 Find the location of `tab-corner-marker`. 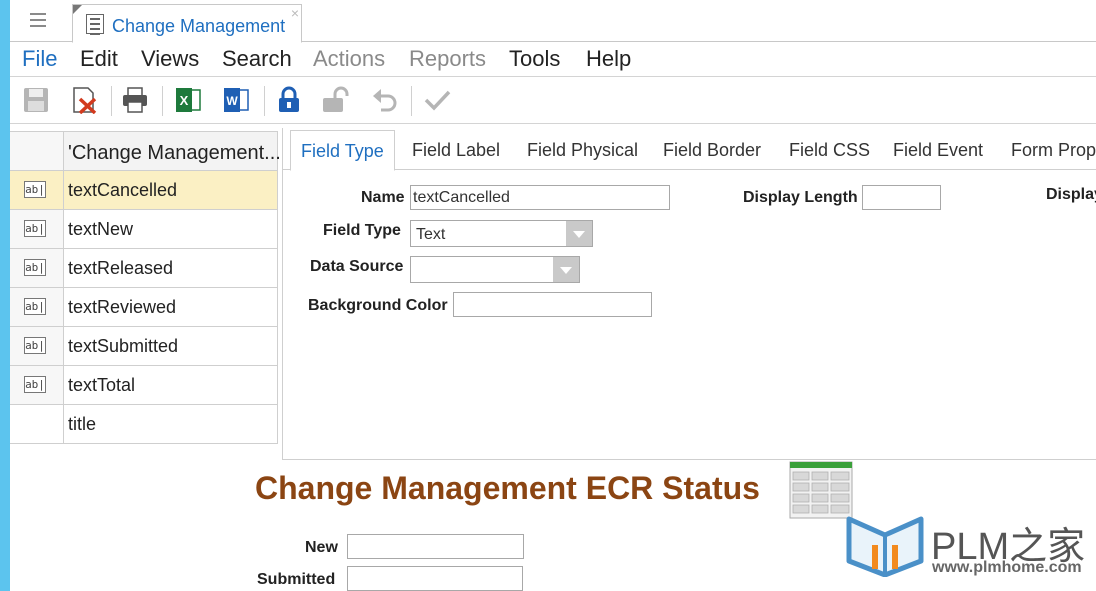

tab-corner-marker is located at coordinates (77, 9).